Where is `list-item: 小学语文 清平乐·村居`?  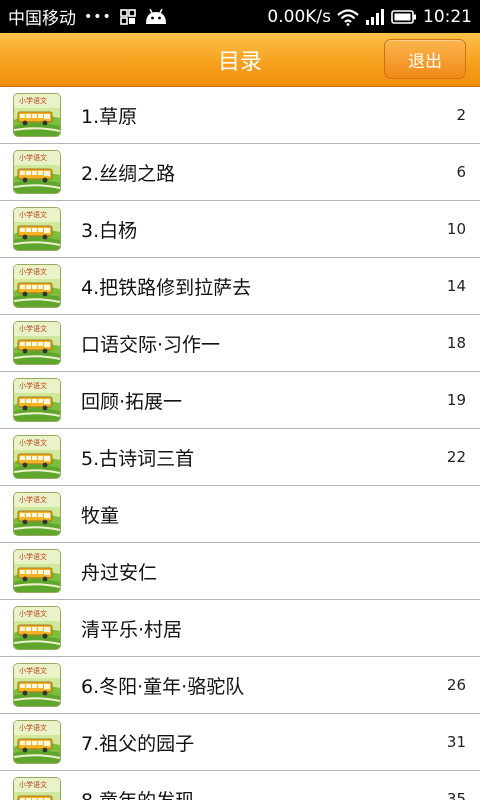 list-item: 小学语文 清平乐·村居 is located at coordinates (240, 628).